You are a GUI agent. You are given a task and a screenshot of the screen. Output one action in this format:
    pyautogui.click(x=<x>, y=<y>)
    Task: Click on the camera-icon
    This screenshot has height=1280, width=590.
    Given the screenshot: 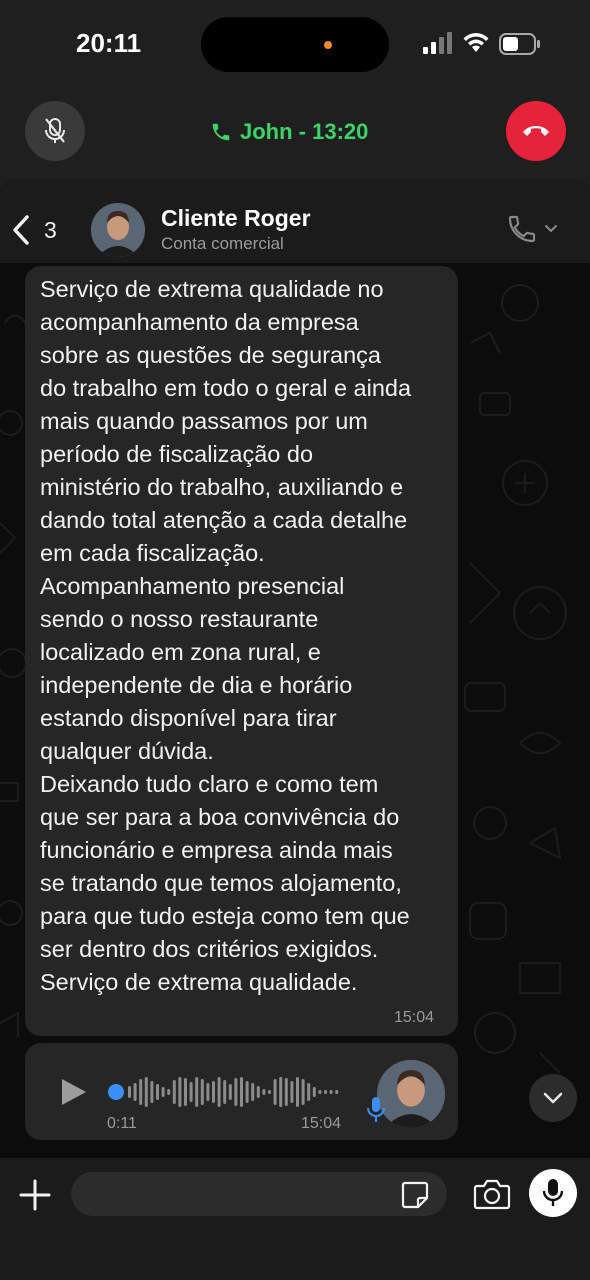 What is the action you would take?
    pyautogui.click(x=492, y=1194)
    